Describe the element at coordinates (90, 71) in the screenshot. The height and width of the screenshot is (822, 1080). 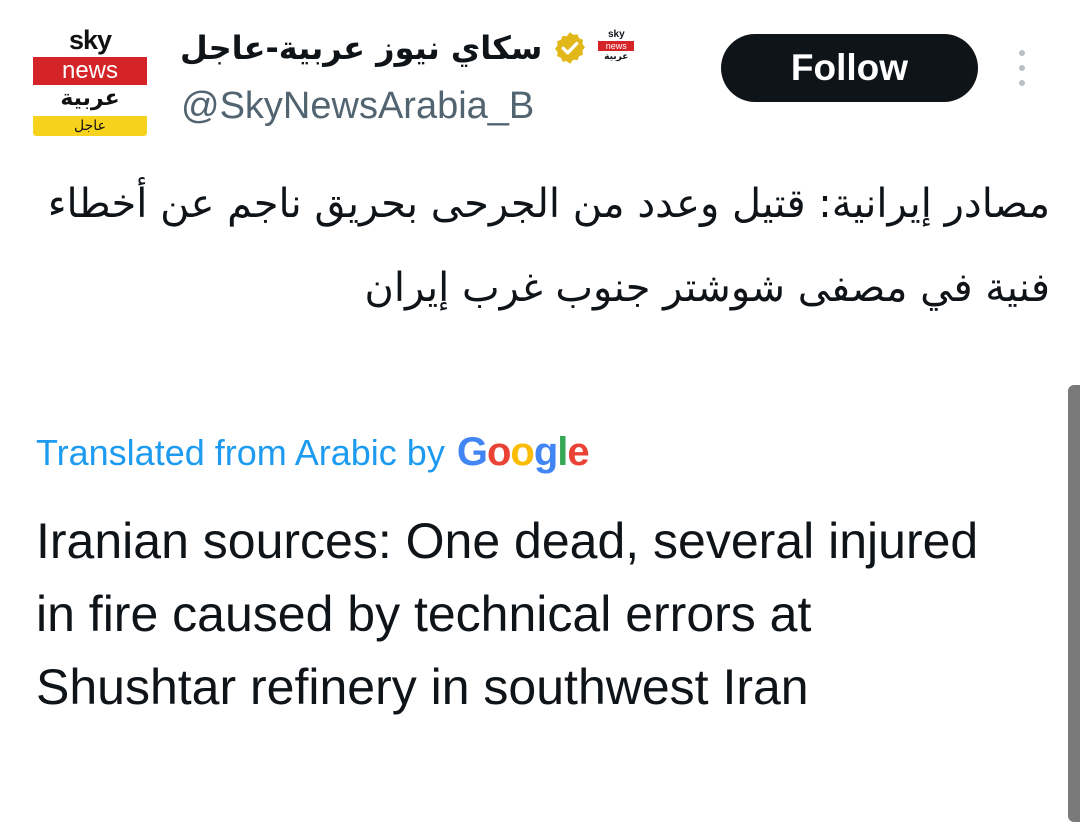
I see `avatar-news-text: news` at that location.